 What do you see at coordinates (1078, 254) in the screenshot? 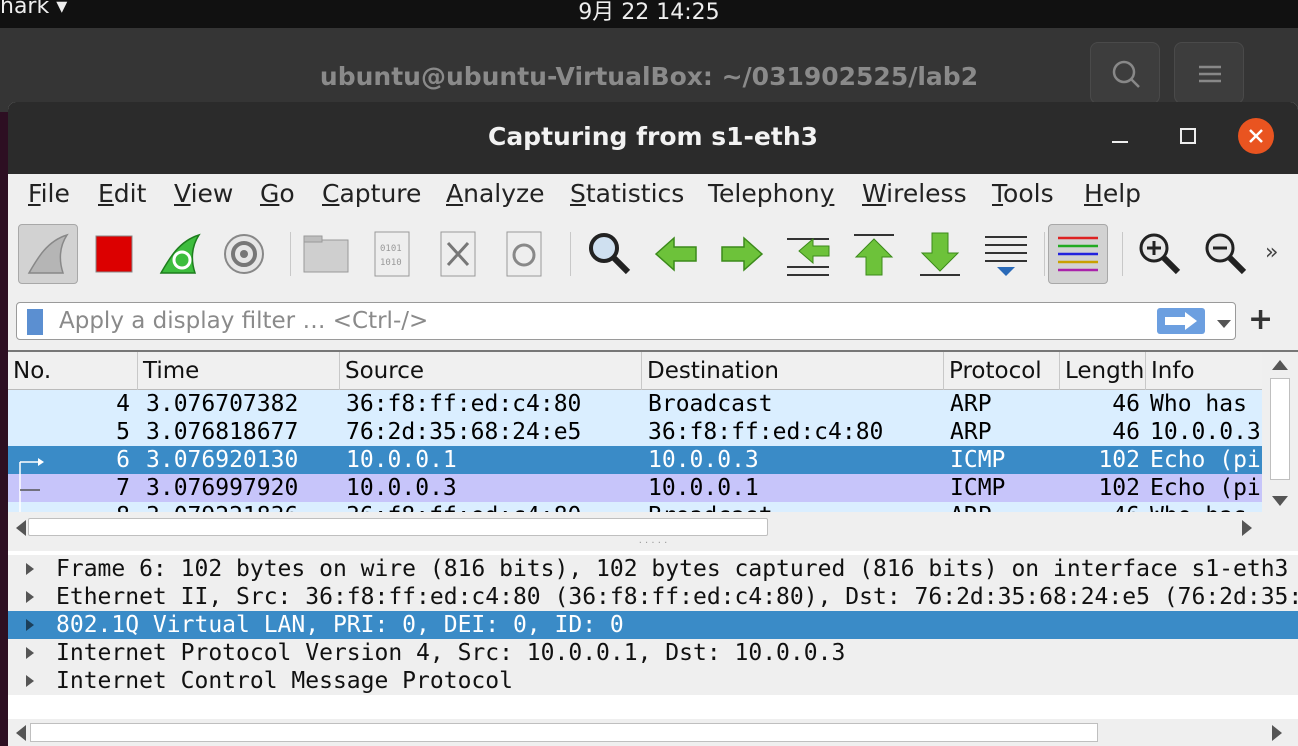
I see `colorize-button` at bounding box center [1078, 254].